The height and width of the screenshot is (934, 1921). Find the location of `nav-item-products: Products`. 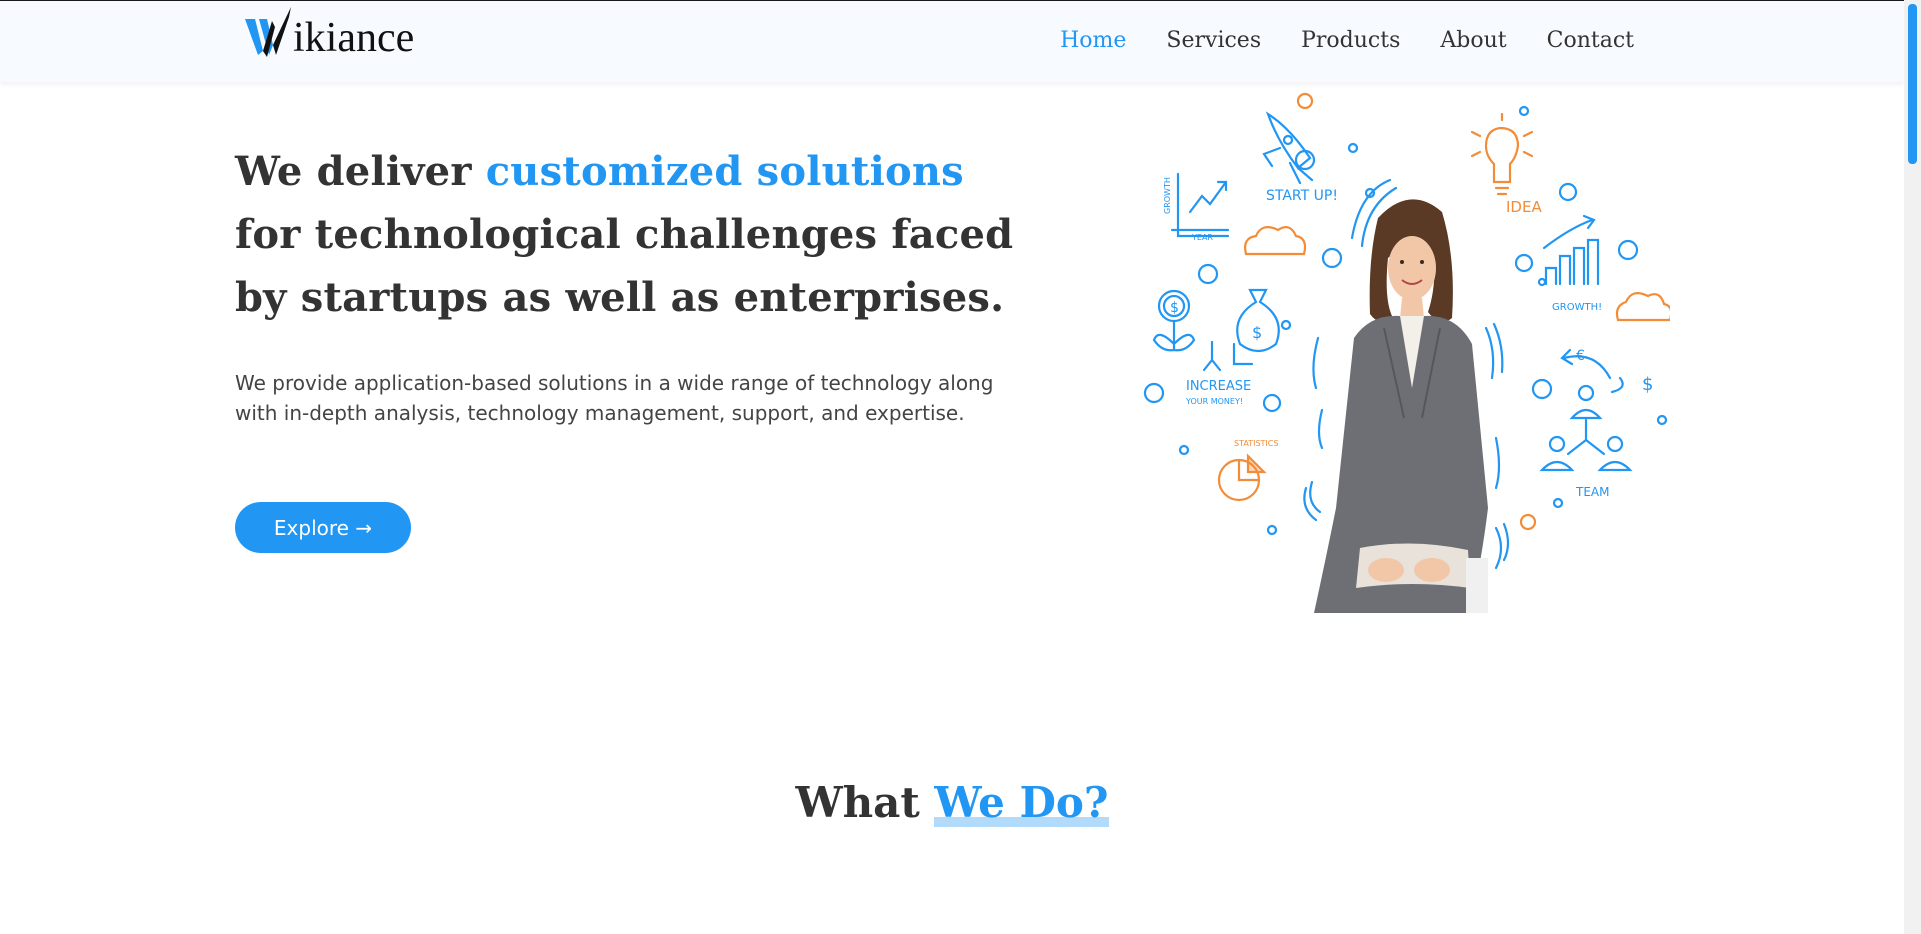

nav-item-products: Products is located at coordinates (1350, 41).